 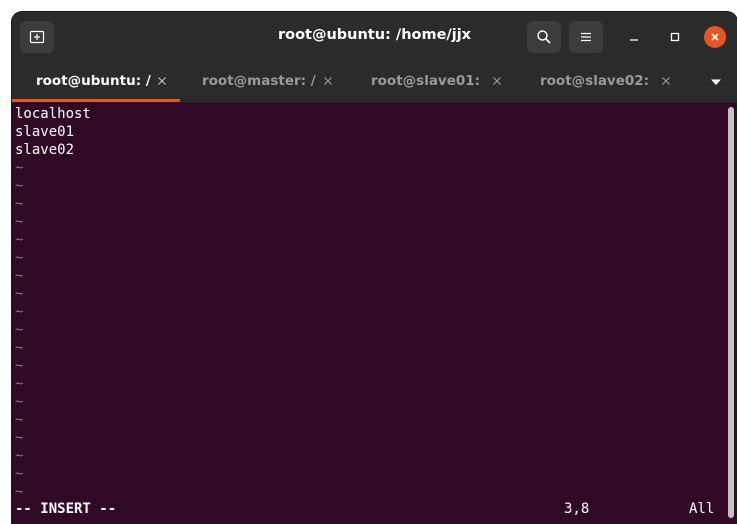 What do you see at coordinates (45, 132) in the screenshot?
I see `buffer-line: slave01` at bounding box center [45, 132].